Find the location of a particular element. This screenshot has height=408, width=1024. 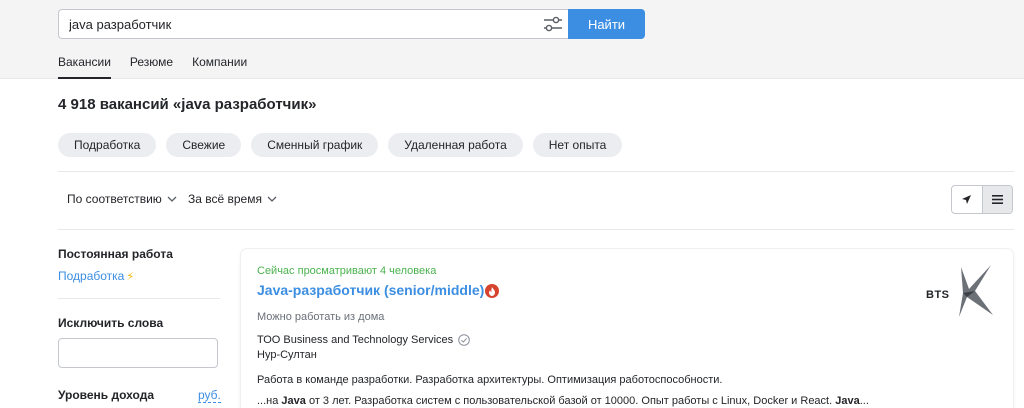

view-toggle is located at coordinates (982, 199).